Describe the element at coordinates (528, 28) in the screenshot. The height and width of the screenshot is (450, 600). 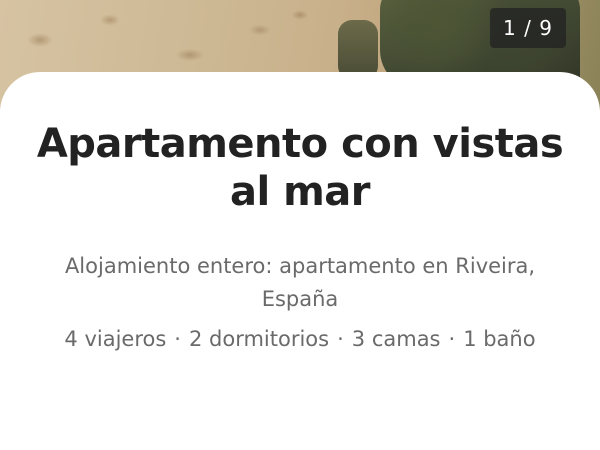
I see `photo-counter: 1 / 9` at that location.